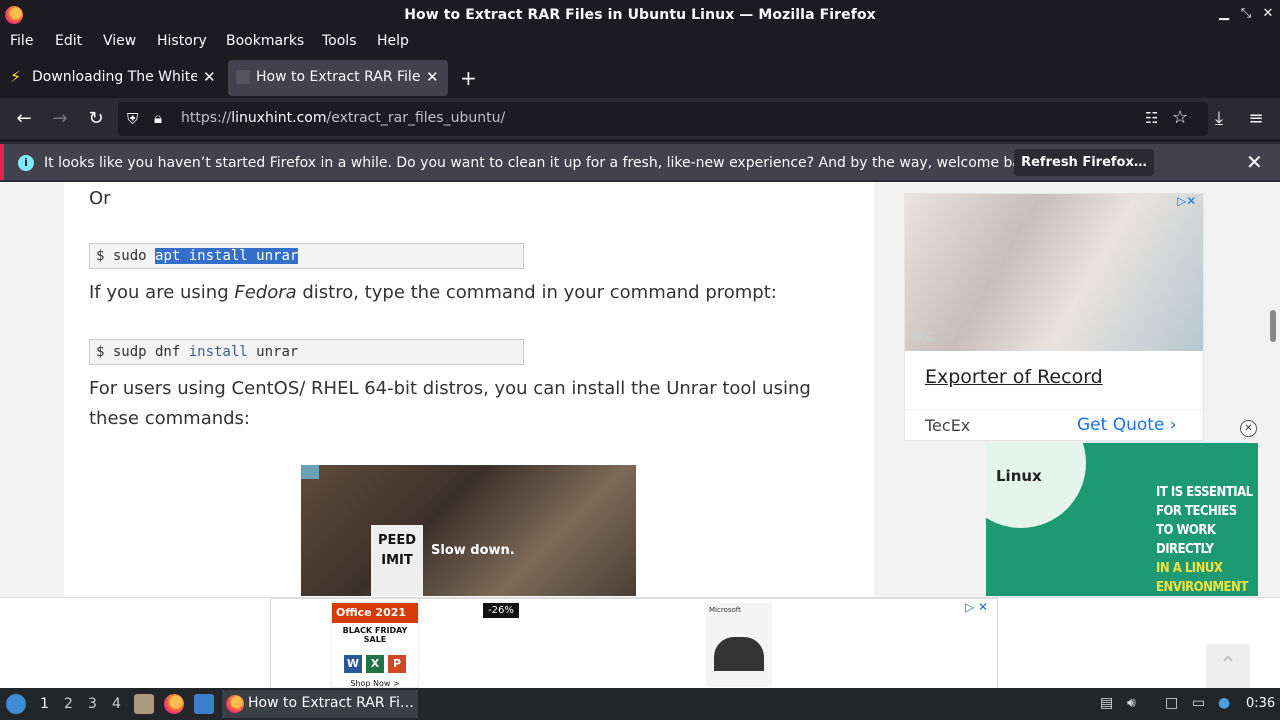 This screenshot has width=1280, height=720. I want to click on video-ad: PEED IMIT Slow down., so click(468, 530).